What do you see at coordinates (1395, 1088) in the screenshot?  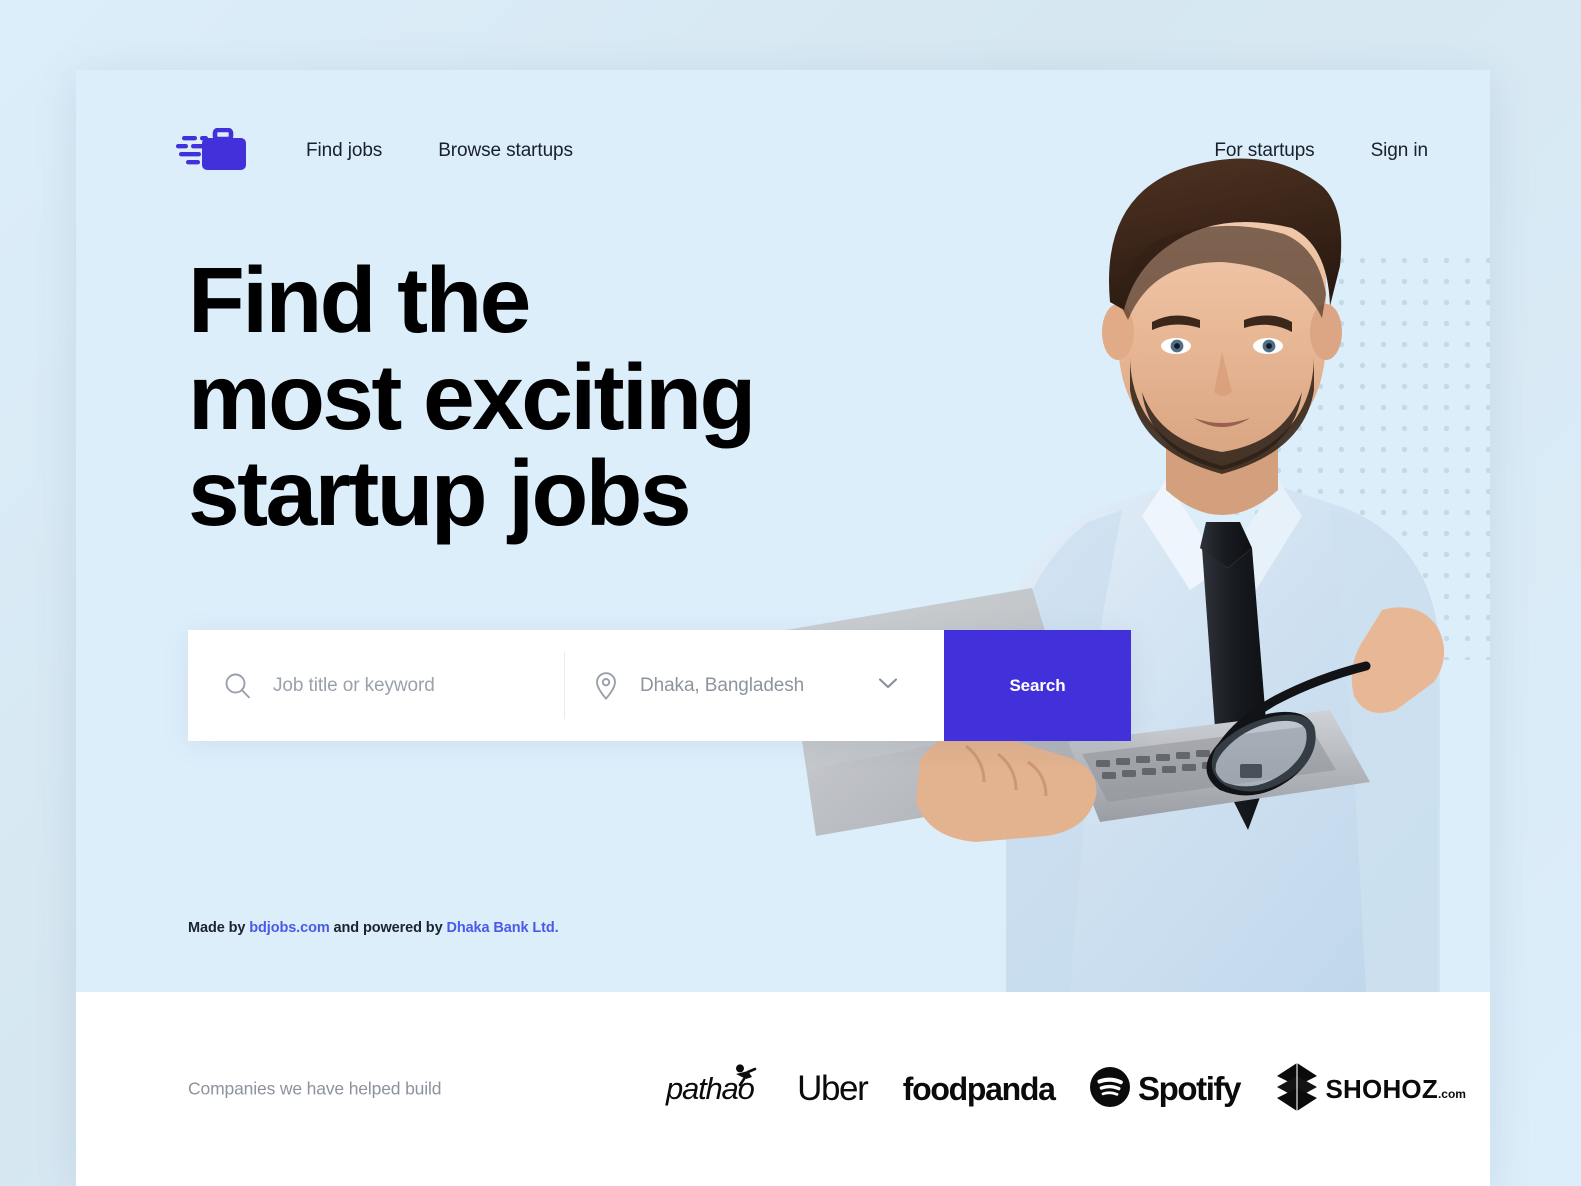 I see `brand-shohoz-label: SHOHOZ.com` at bounding box center [1395, 1088].